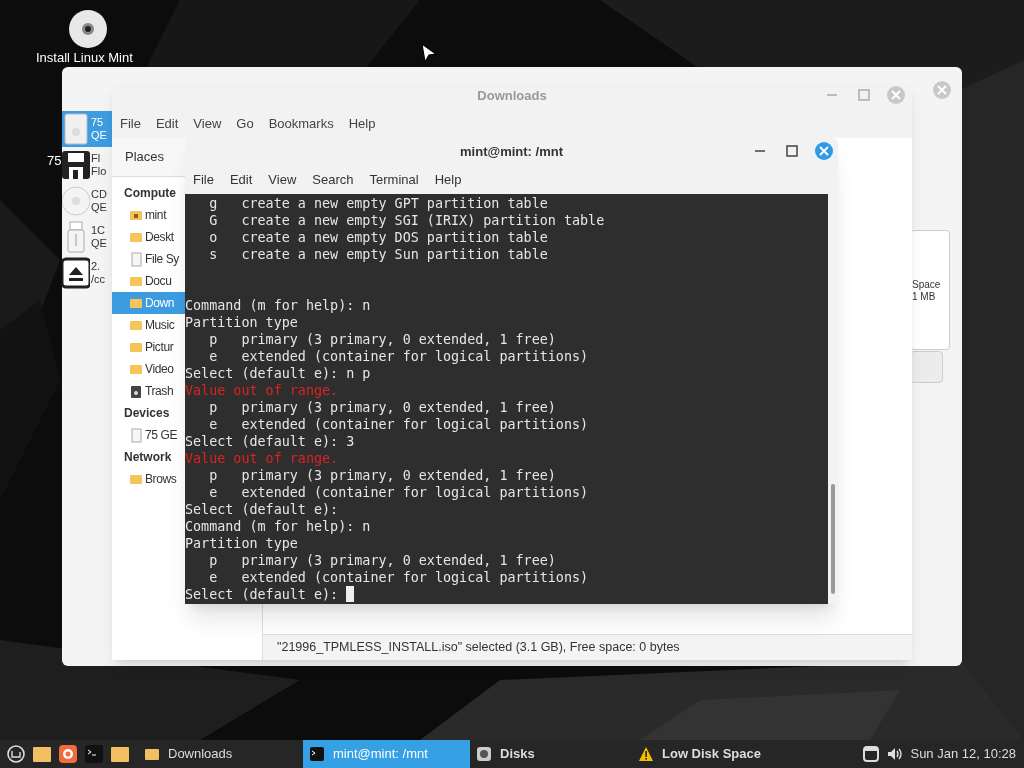  What do you see at coordinates (148, 479) in the screenshot?
I see `sidebar-item: Brows` at bounding box center [148, 479].